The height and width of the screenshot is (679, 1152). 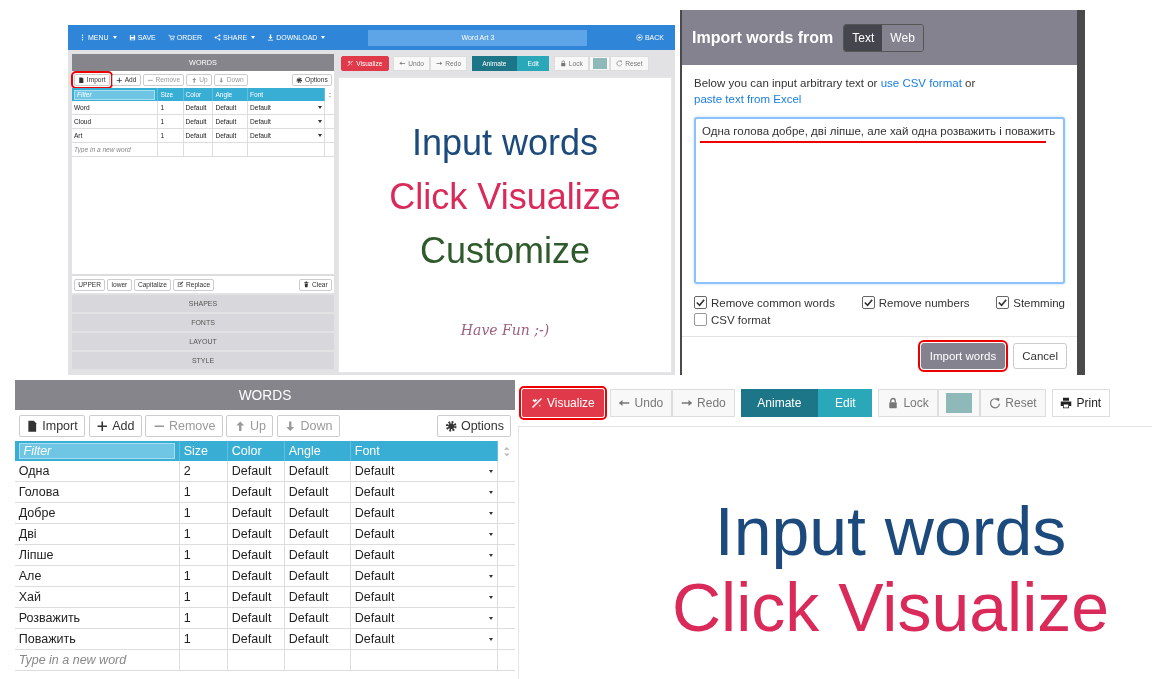 What do you see at coordinates (171, 37) in the screenshot?
I see `cart-icon` at bounding box center [171, 37].